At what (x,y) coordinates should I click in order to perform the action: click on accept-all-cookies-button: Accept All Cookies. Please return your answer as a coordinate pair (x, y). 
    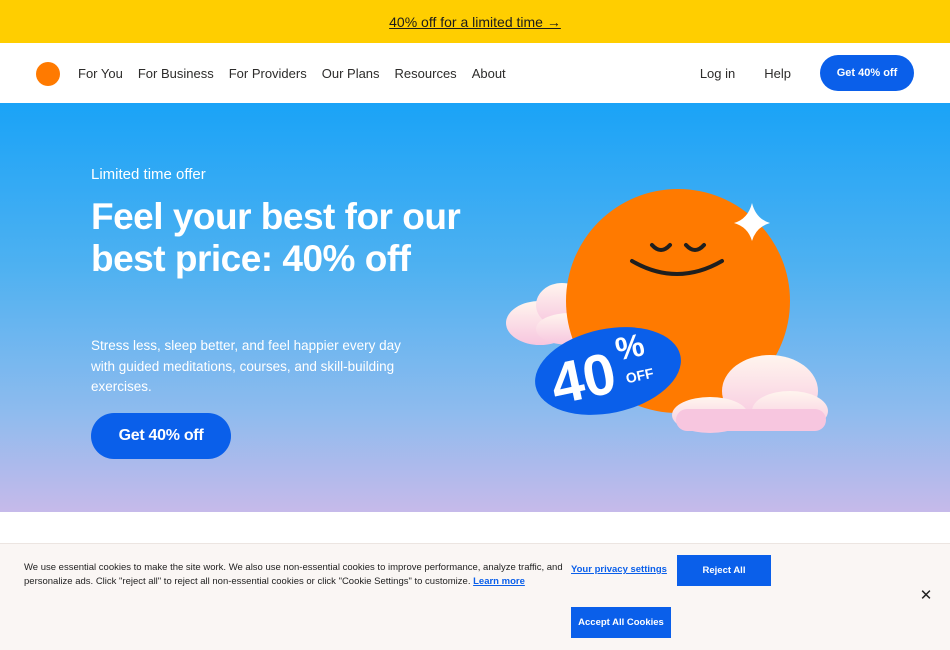
    Looking at the image, I should click on (621, 622).